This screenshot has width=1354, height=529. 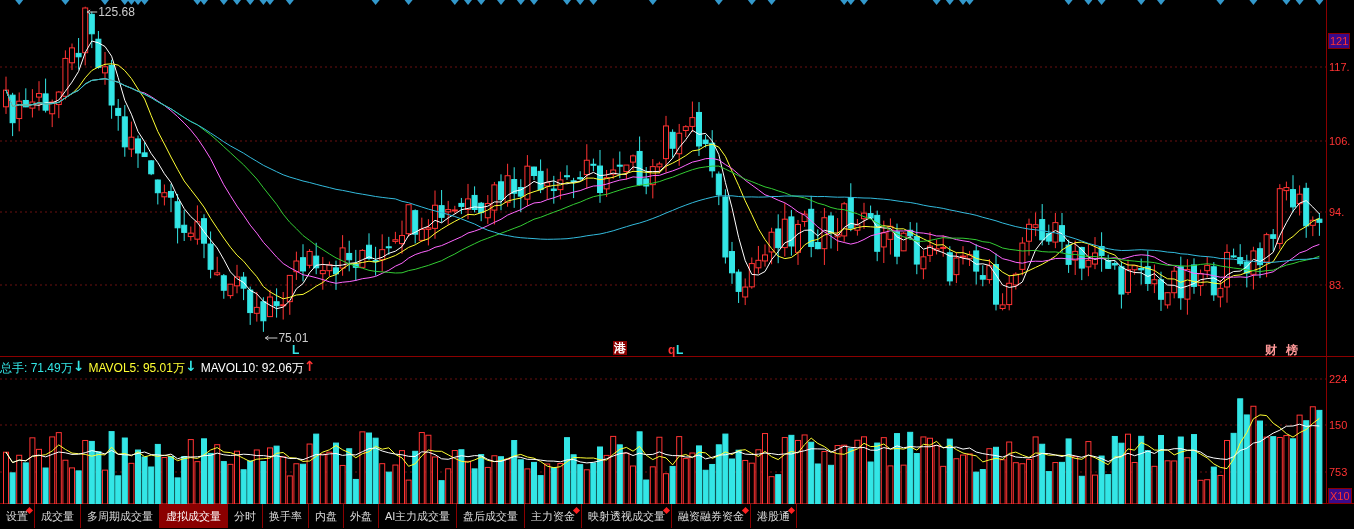 I want to click on volume-axis-label: 150, so click(x=1338, y=425).